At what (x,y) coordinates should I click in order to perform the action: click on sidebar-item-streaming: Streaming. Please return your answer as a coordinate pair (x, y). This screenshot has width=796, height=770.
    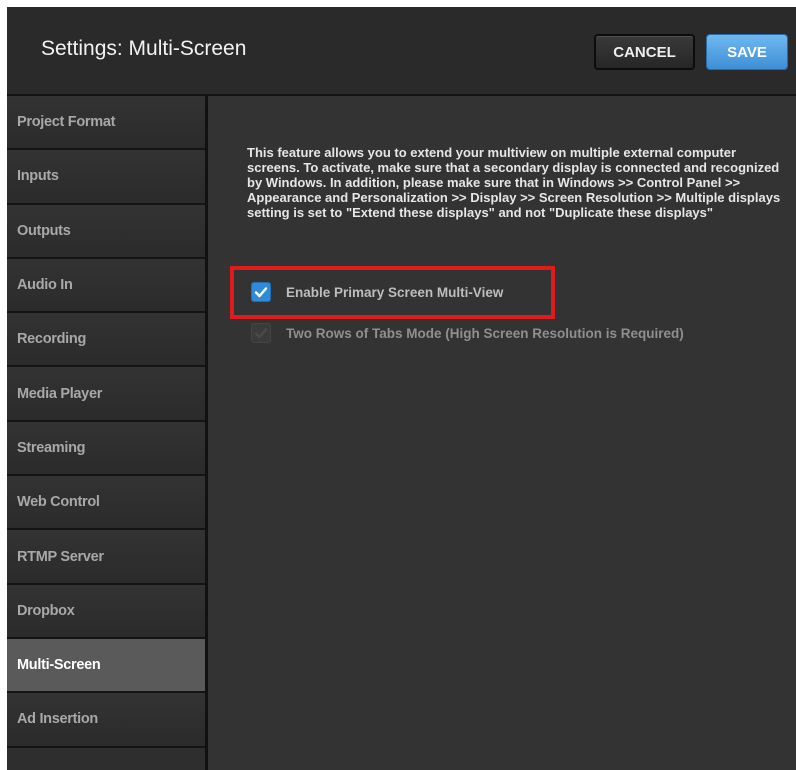
    Looking at the image, I should click on (106, 449).